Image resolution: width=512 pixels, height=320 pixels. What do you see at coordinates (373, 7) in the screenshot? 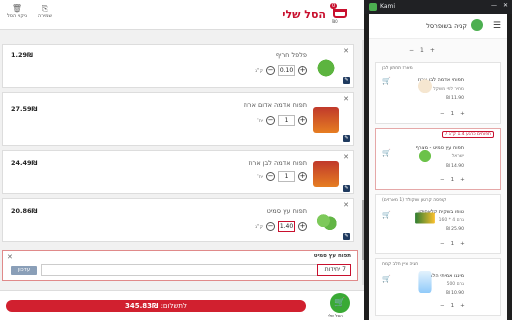
I see `kami-logo-icon` at bounding box center [373, 7].